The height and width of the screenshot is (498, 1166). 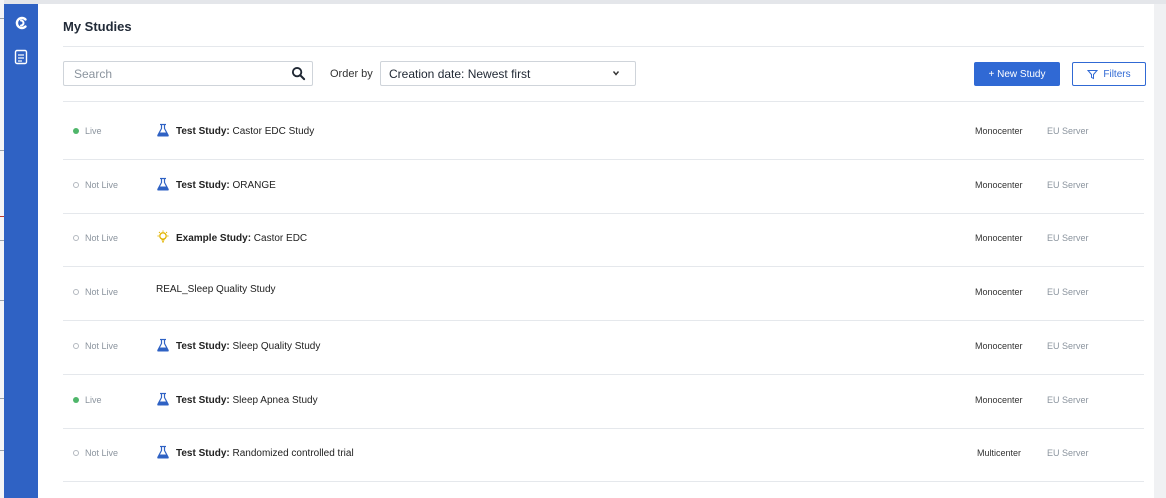 I want to click on study-title: Example Study: Castor EDC, so click(x=231, y=238).